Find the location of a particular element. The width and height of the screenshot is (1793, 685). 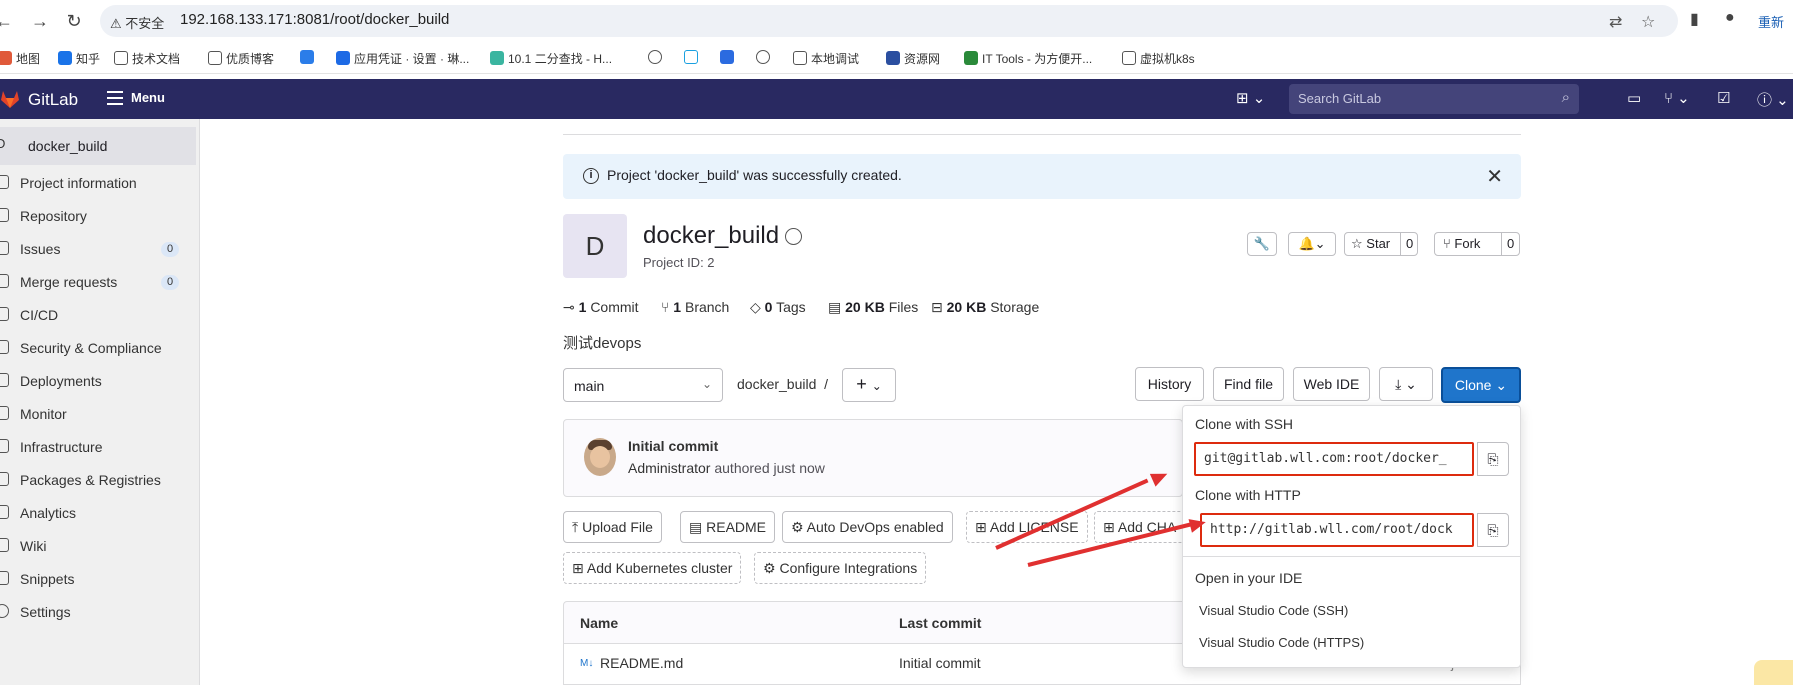

sidebar-item-analytics: Analytics is located at coordinates (98, 513).